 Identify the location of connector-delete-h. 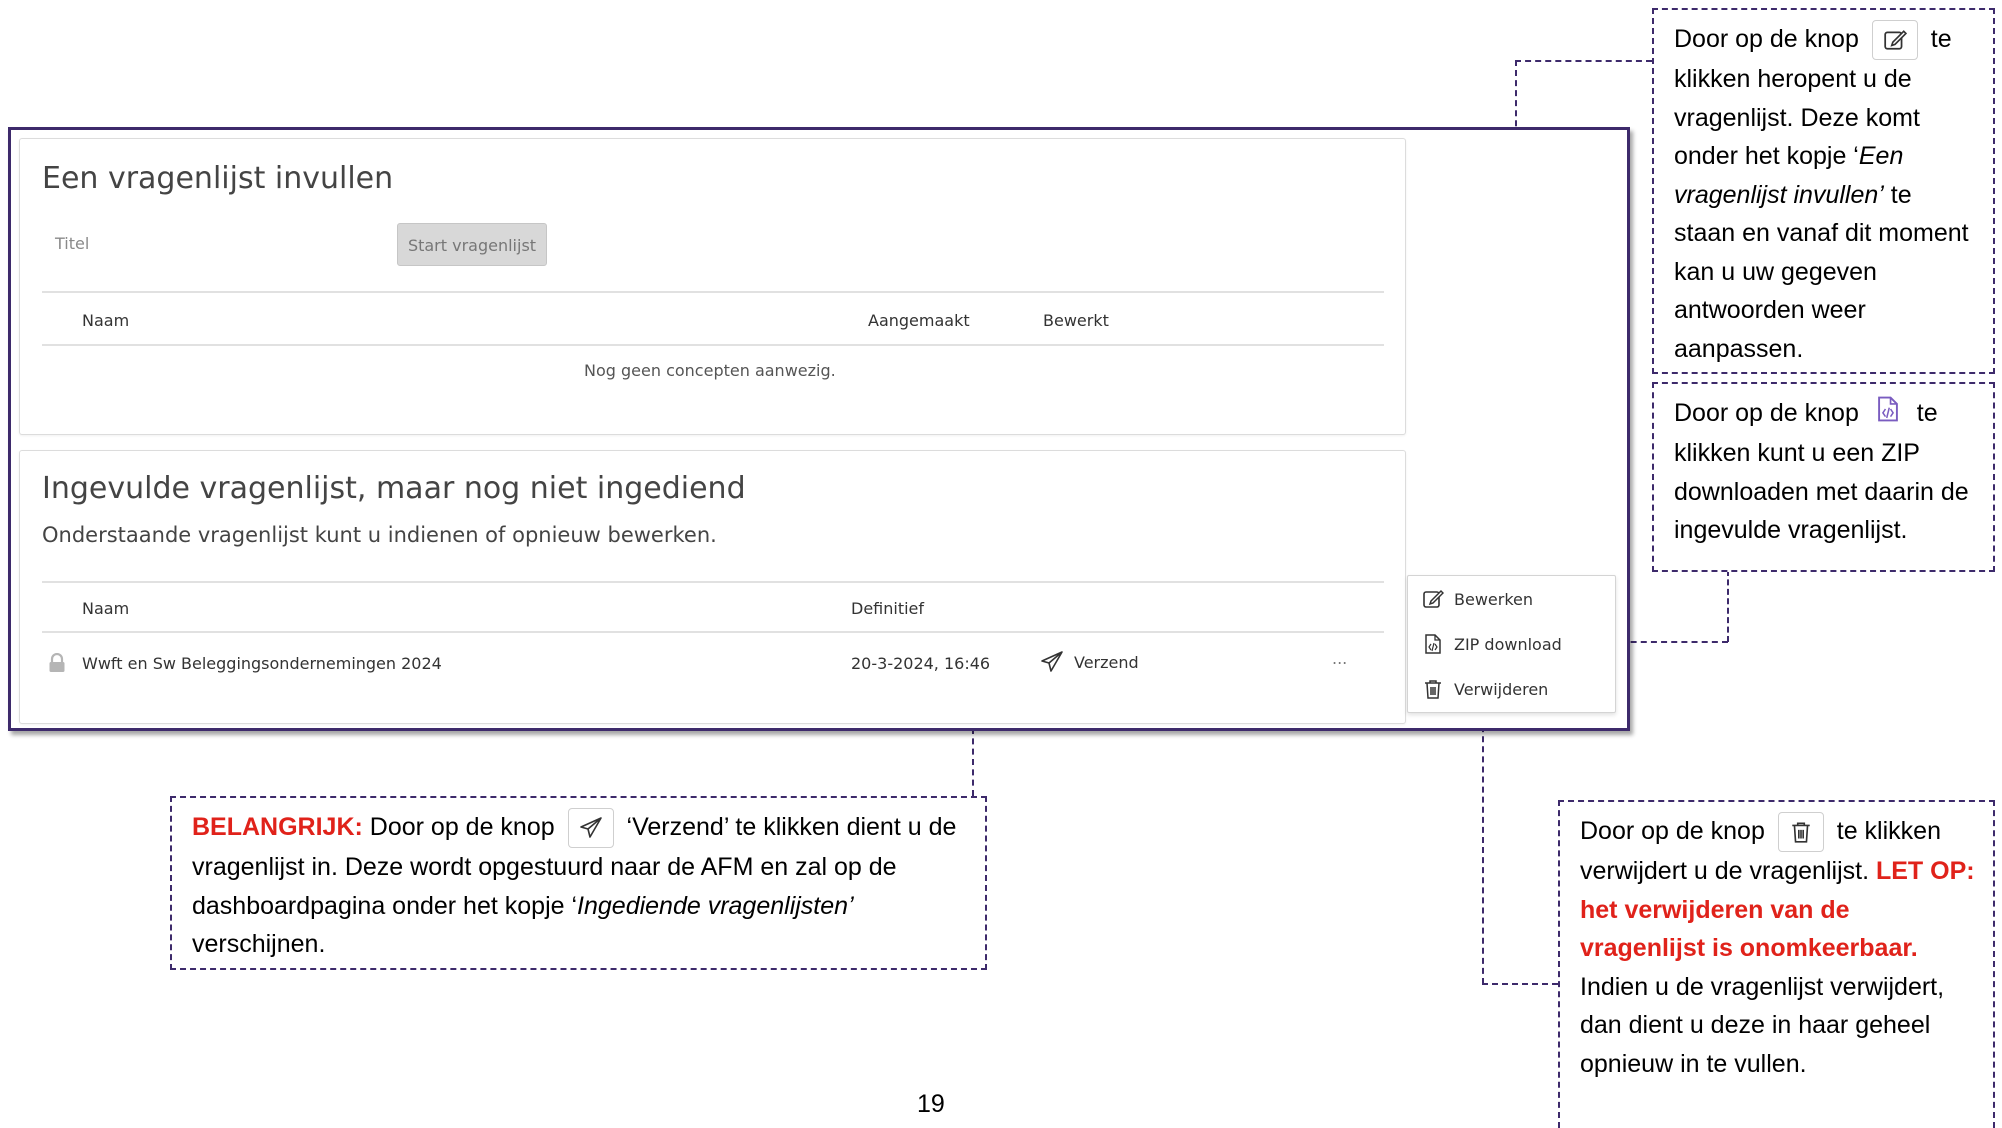
(1520, 984).